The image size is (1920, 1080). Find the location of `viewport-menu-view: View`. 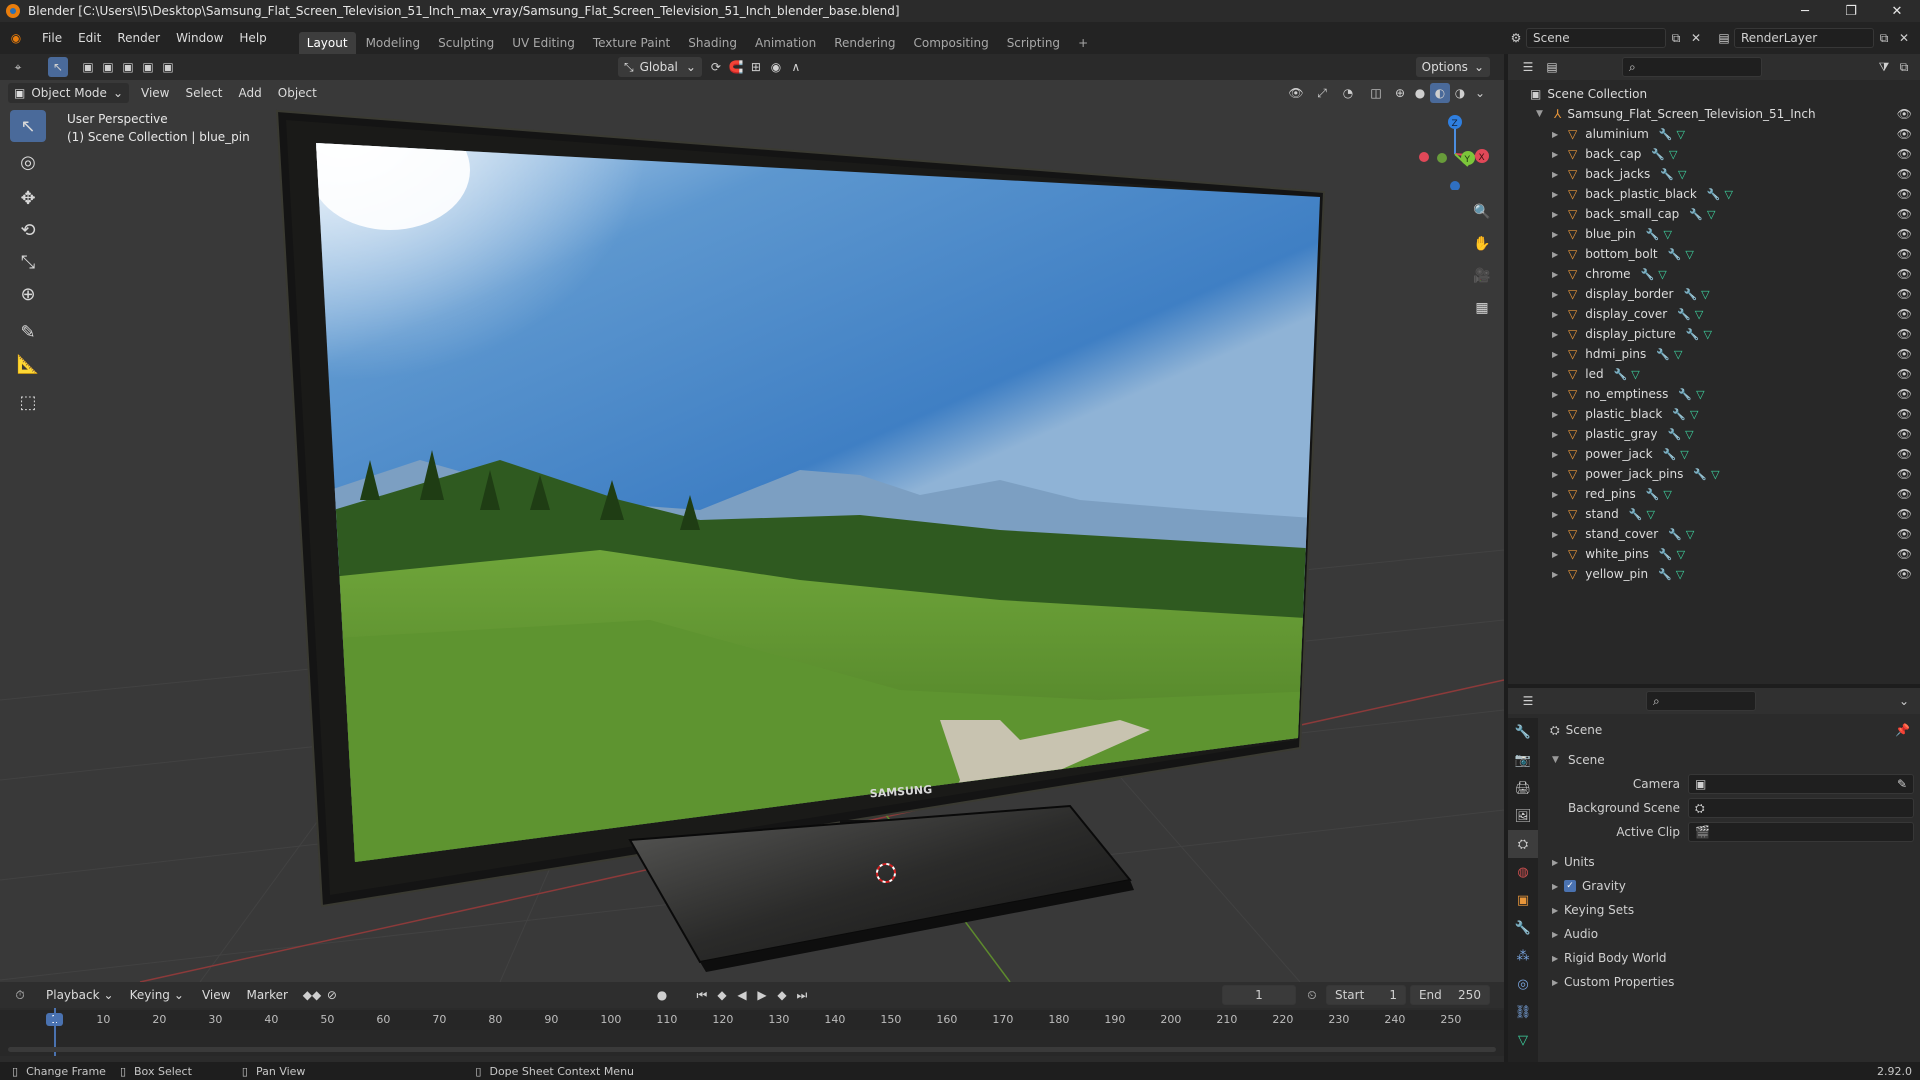

viewport-menu-view: View is located at coordinates (155, 93).